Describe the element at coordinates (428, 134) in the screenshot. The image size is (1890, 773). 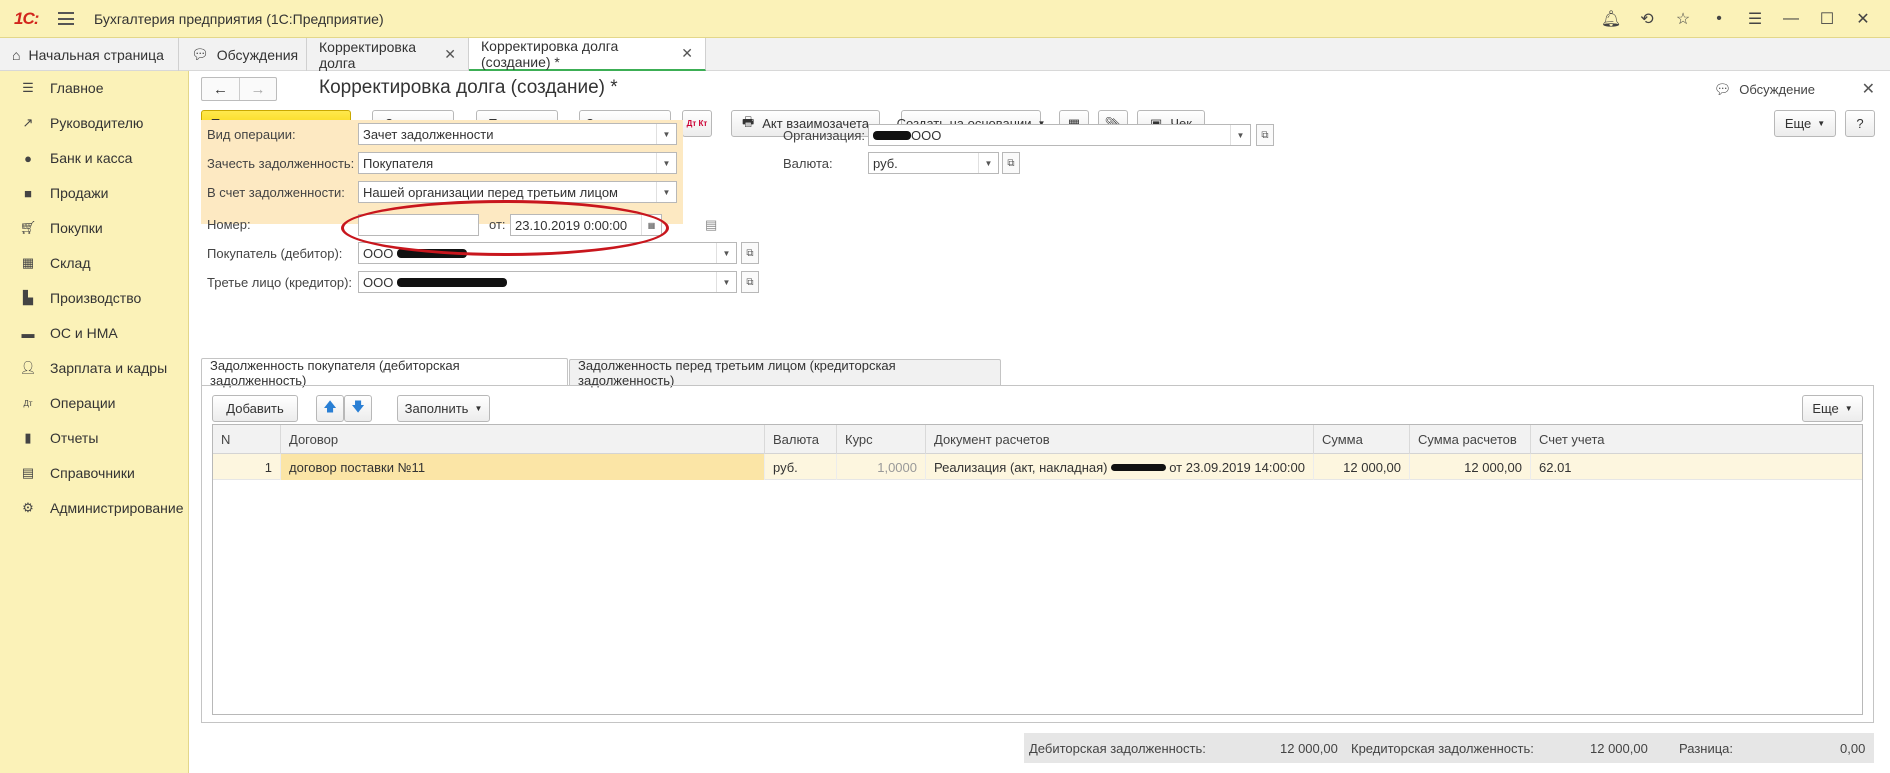
I see `operation-type-value: Зачет задолженности` at that location.